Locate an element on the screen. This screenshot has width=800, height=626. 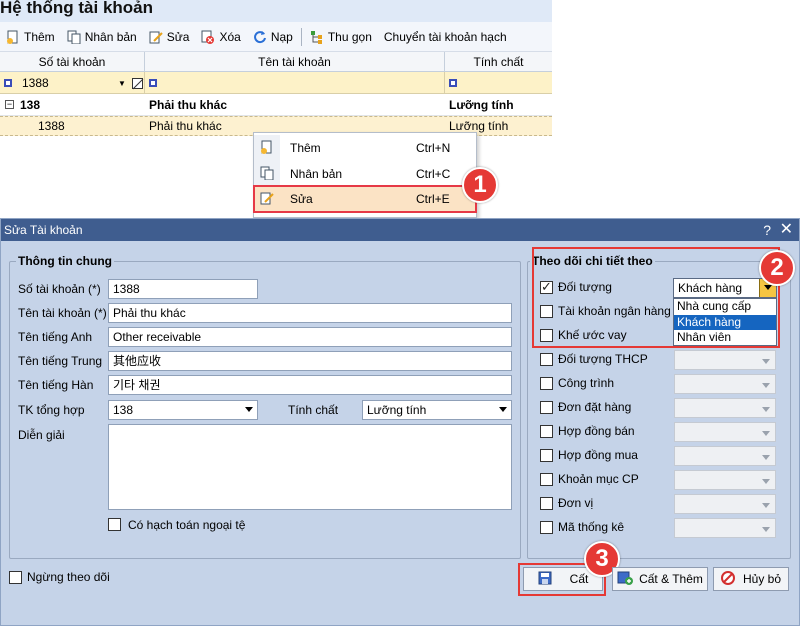
clear-filter-icon is located at coordinates (137, 83).